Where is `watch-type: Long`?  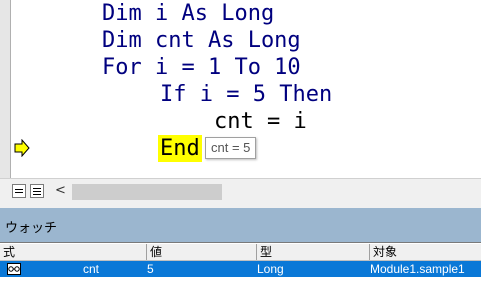
watch-type: Long is located at coordinates (270, 269).